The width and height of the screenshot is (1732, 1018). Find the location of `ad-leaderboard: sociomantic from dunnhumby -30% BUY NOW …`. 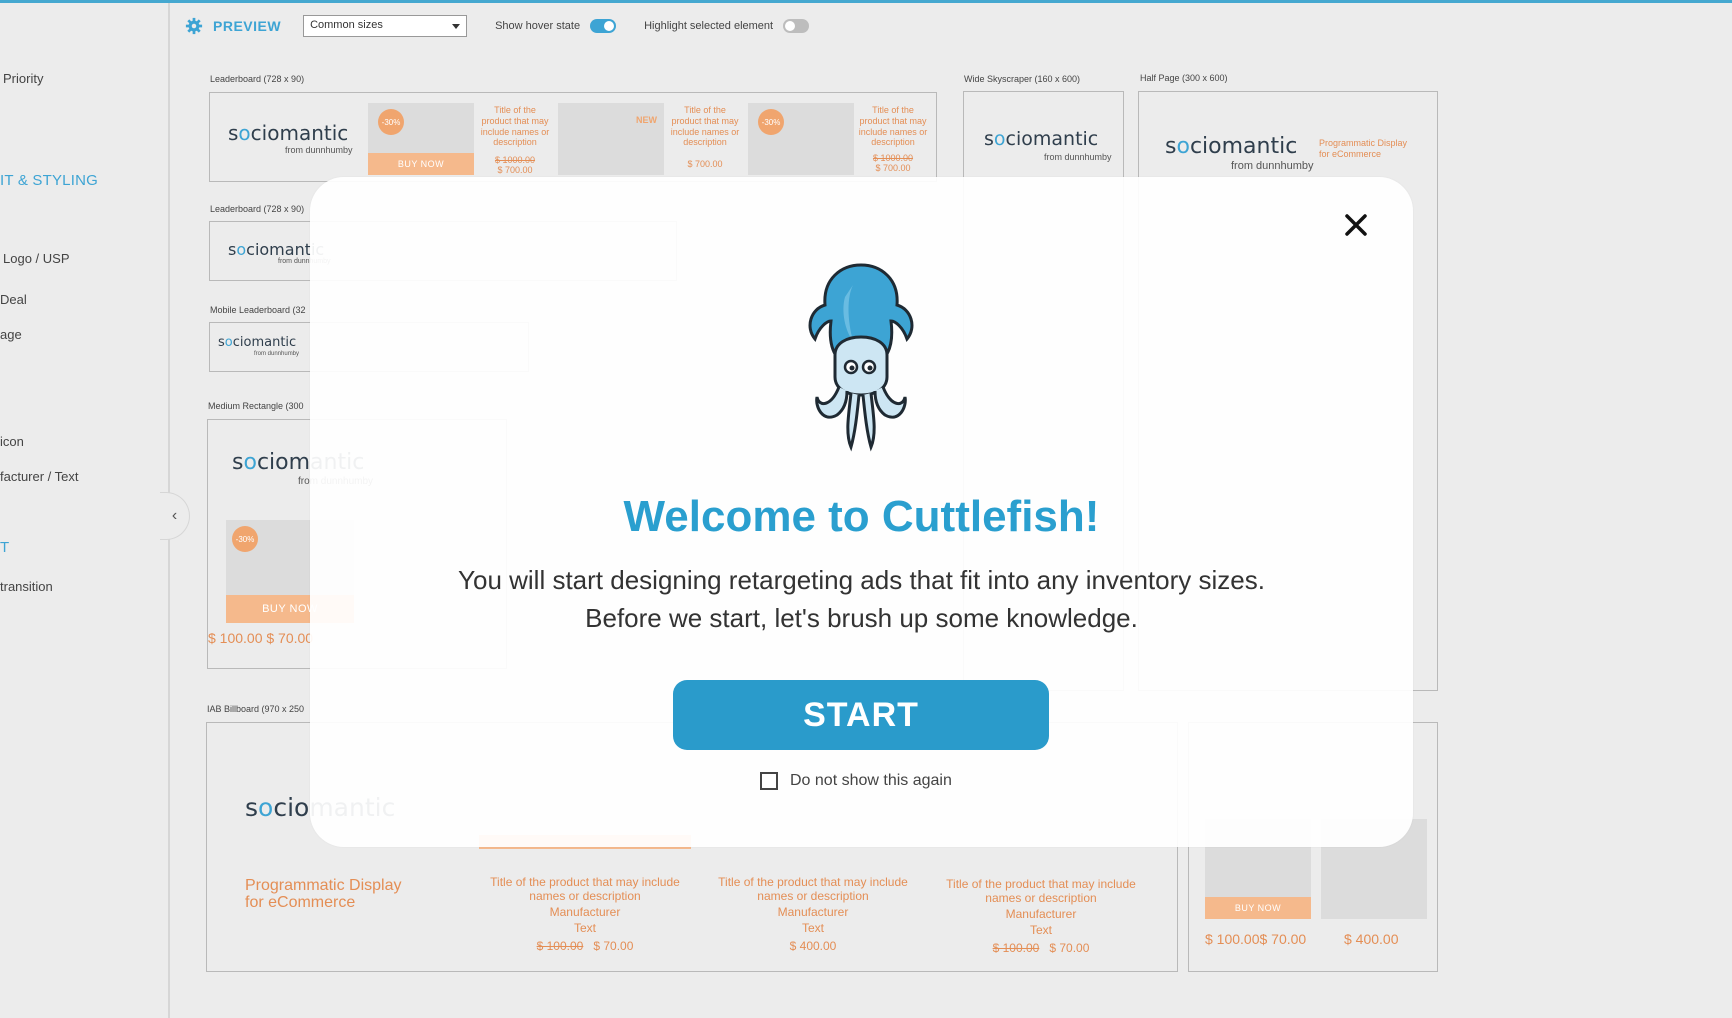

ad-leaderboard: sociomantic from dunnhumby -30% BUY NOW … is located at coordinates (573, 137).